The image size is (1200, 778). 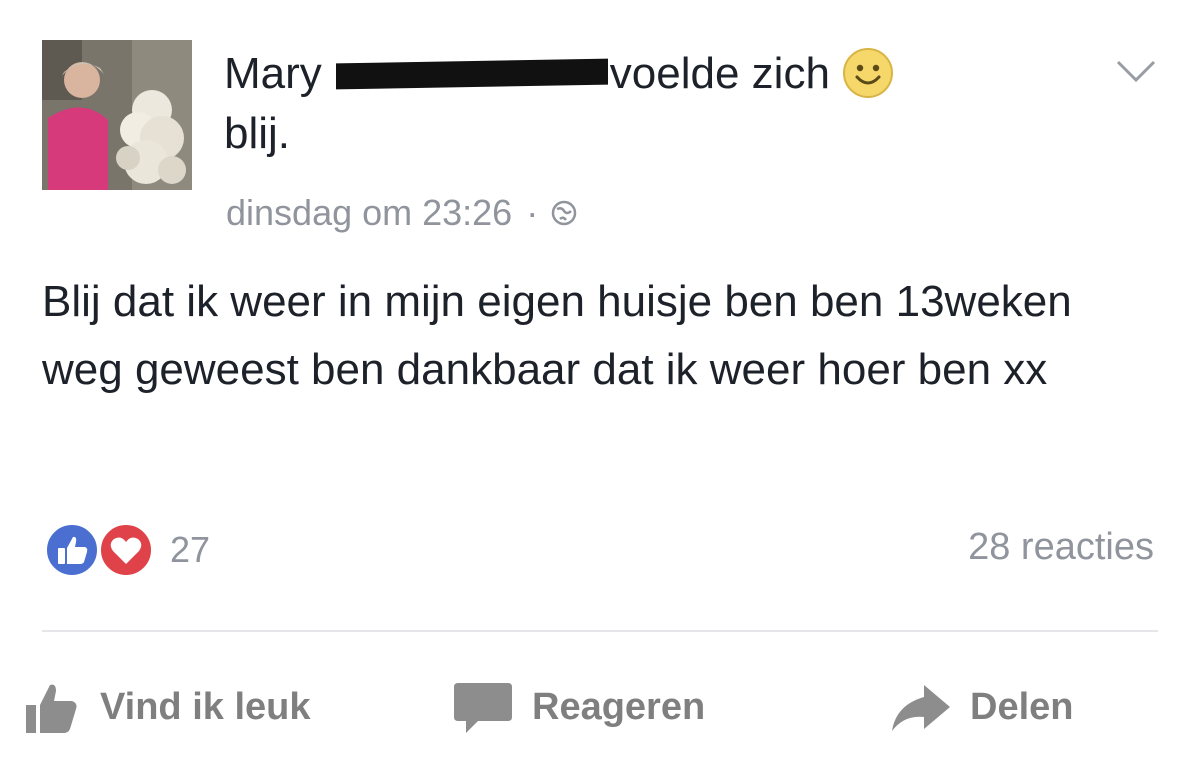 I want to click on redacted-surname, so click(x=471, y=74).